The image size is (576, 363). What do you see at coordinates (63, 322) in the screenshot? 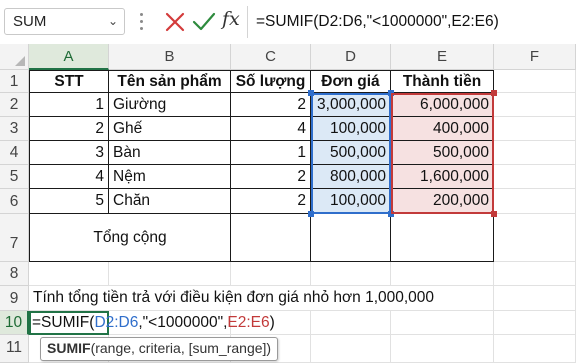
I see `formula-prefix: =SUMIF(` at bounding box center [63, 322].